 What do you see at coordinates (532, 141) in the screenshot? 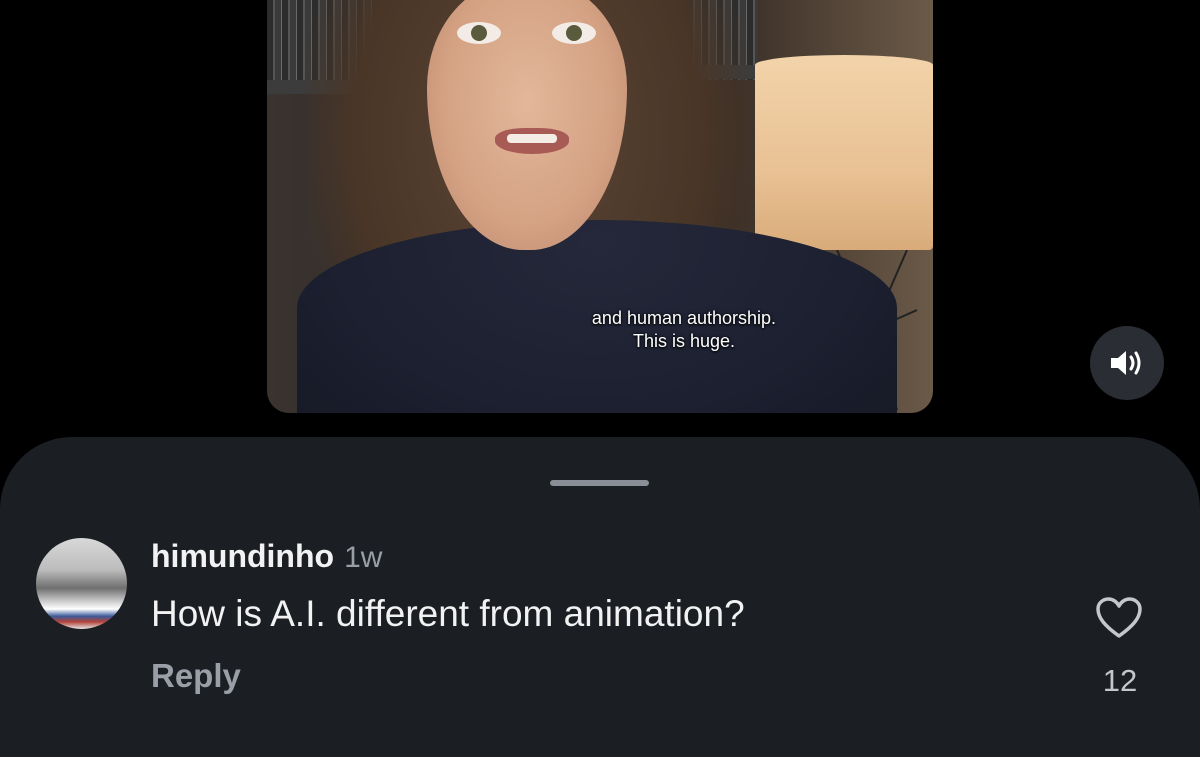
I see `mouth` at bounding box center [532, 141].